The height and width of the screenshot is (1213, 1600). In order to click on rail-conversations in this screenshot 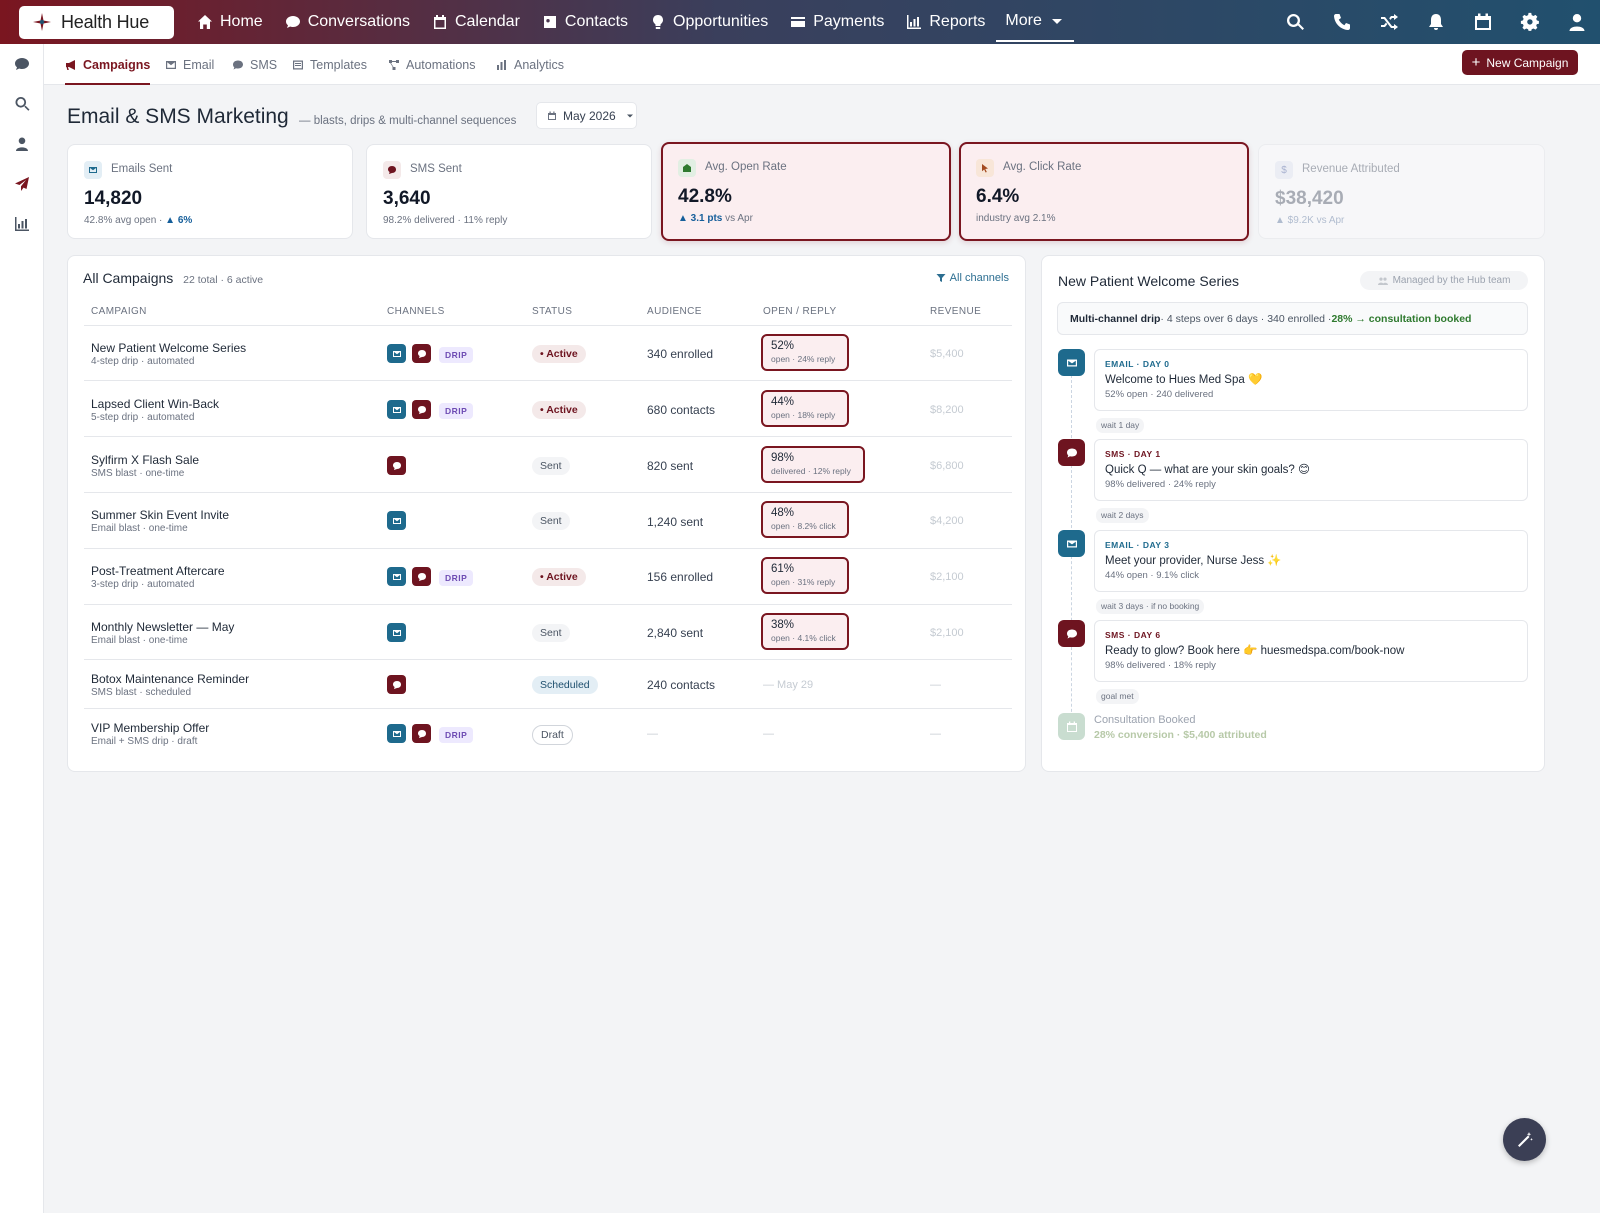, I will do `click(22, 64)`.